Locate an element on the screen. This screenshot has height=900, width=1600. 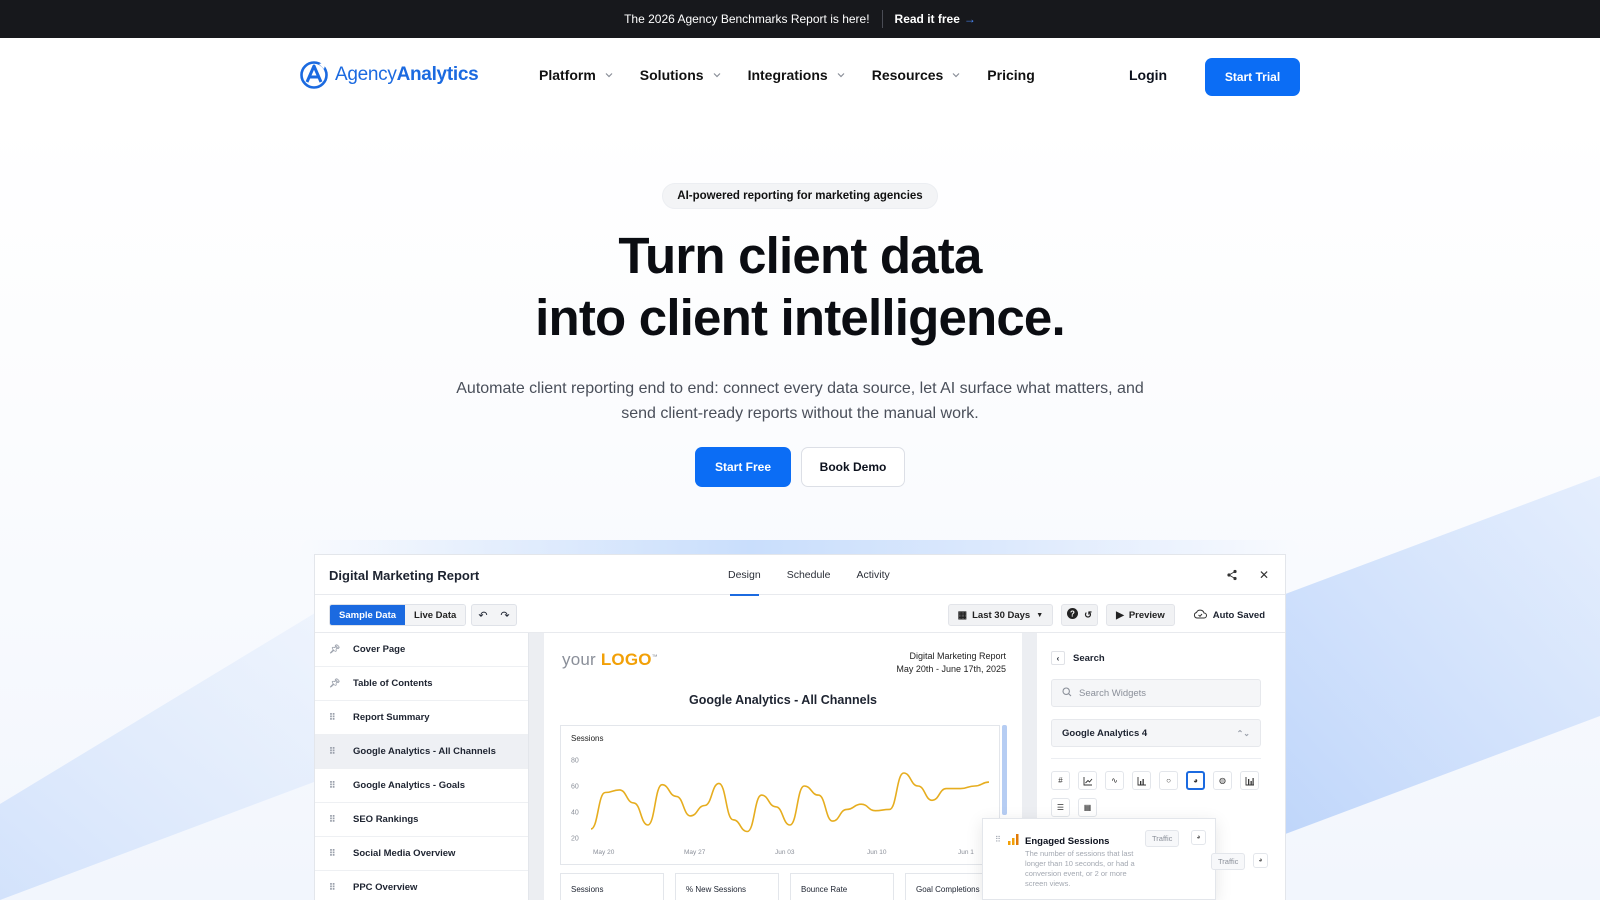
donut-icon: ○ is located at coordinates (1168, 780).